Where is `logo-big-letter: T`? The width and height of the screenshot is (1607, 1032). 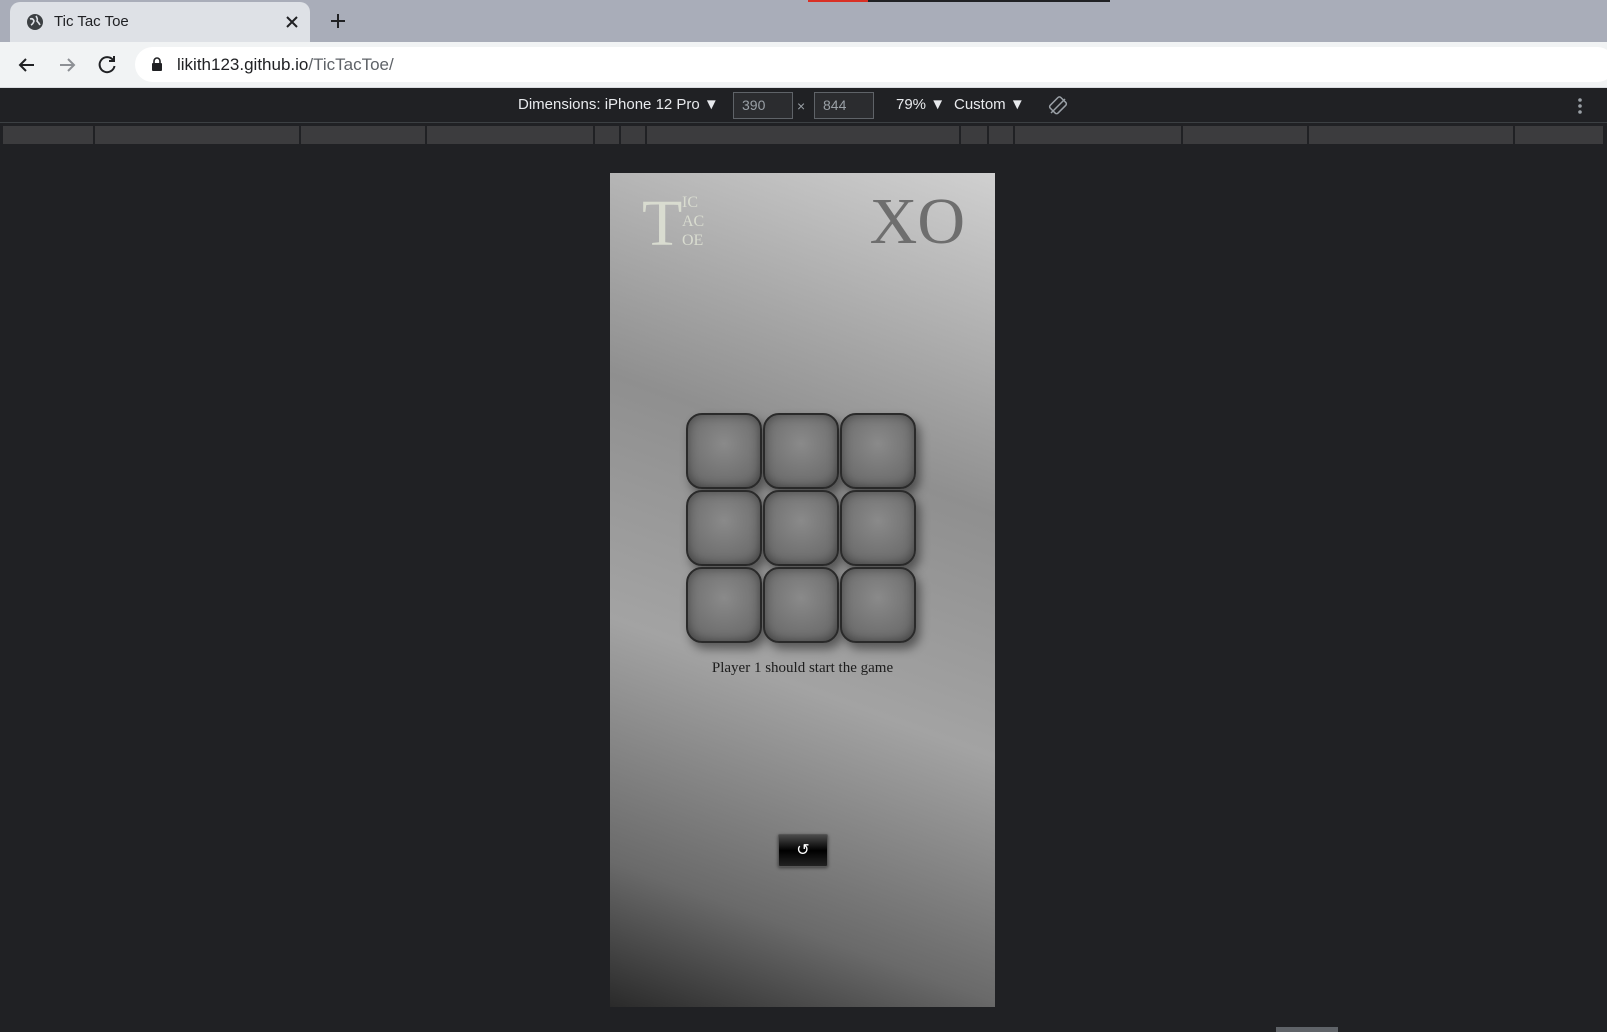 logo-big-letter: T is located at coordinates (662, 223).